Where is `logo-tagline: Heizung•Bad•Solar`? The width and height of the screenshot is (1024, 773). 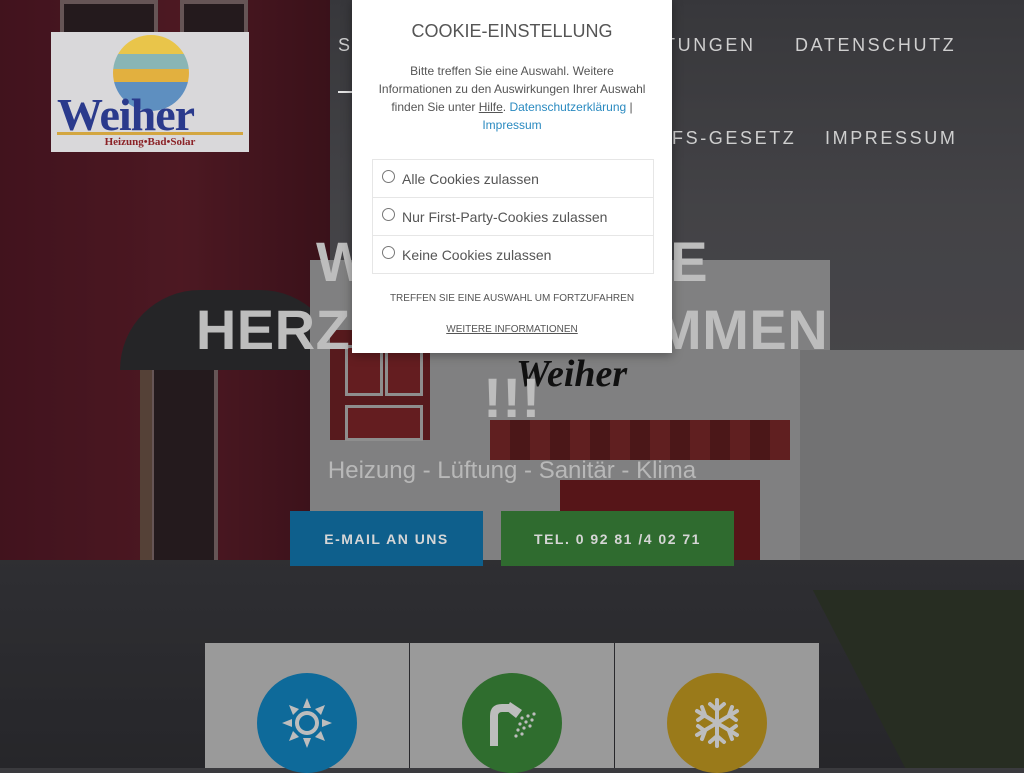 logo-tagline: Heizung•Bad•Solar is located at coordinates (150, 142).